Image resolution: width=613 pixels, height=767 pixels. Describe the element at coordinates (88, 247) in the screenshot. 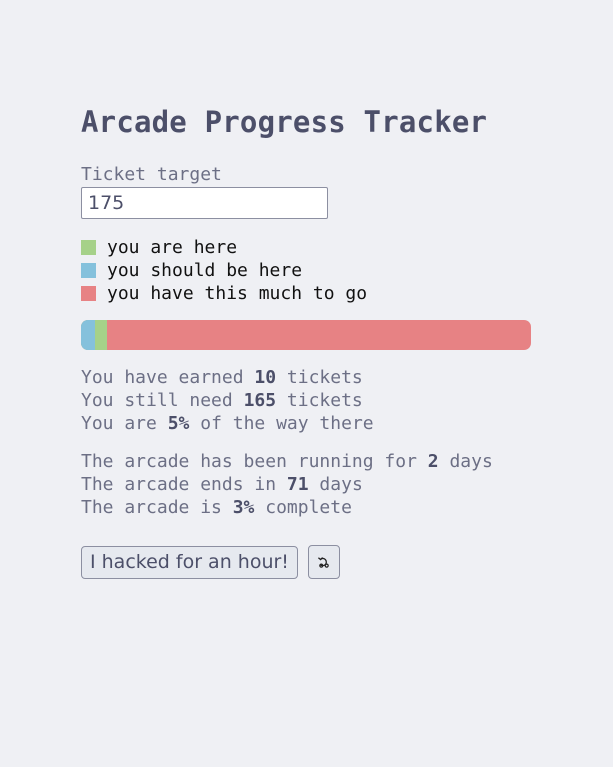

I see `legend-swatch-green` at that location.